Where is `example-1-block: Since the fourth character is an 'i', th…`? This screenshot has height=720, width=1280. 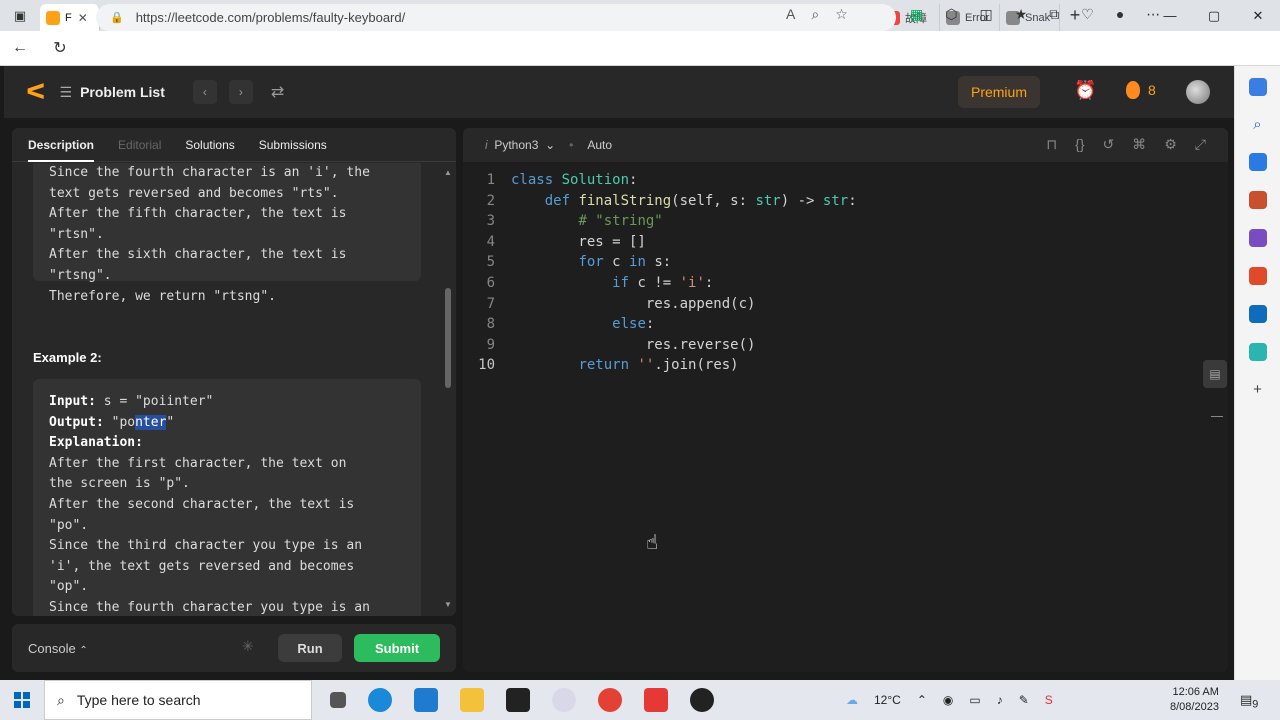
example-1-block: Since the fourth character is an 'i', th… is located at coordinates (227, 233).